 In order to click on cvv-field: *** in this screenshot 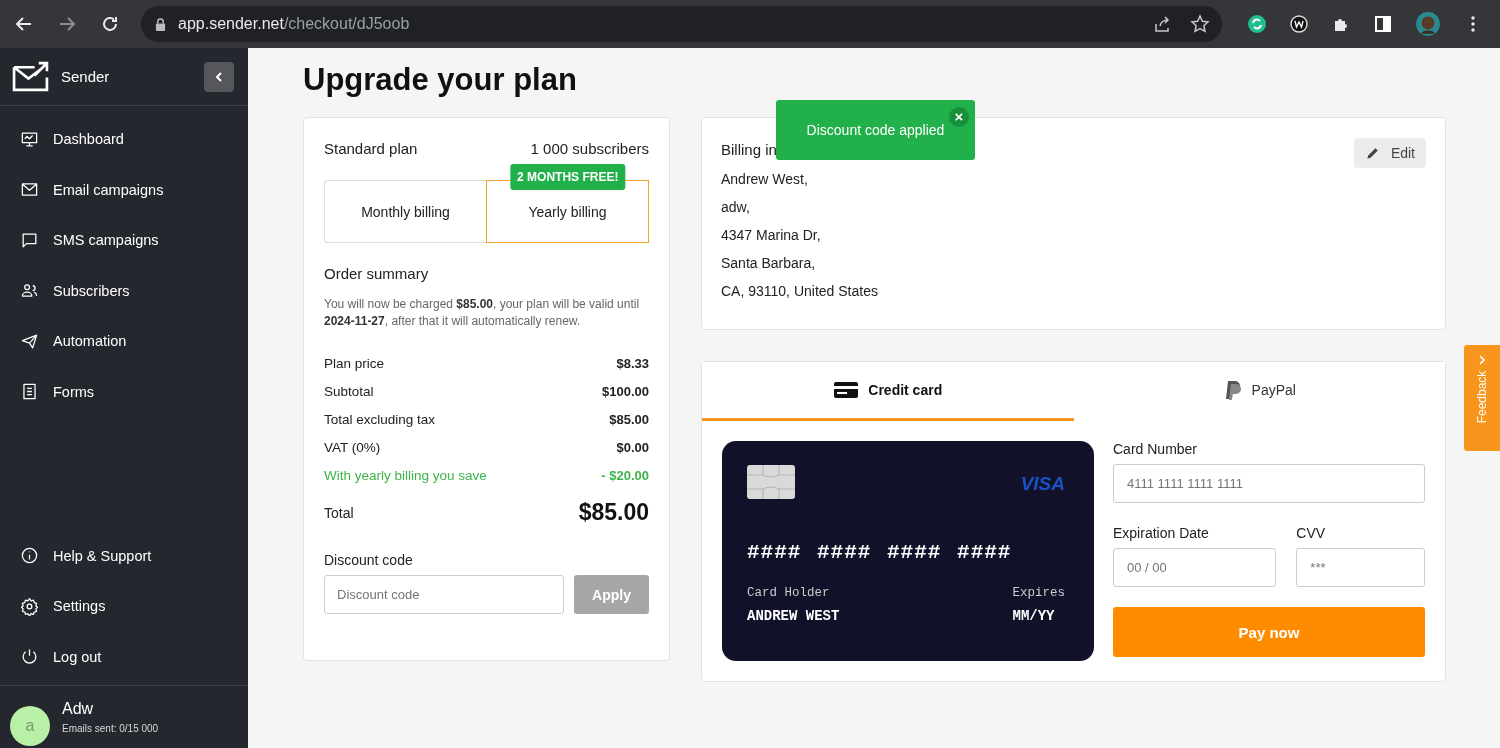, I will do `click(1360, 567)`.